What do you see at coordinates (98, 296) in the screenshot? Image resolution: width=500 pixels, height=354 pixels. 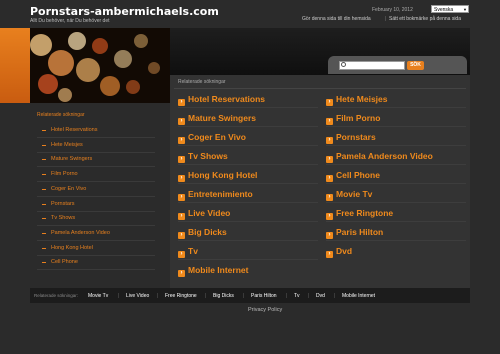 I see `footer-link: Movie Tv` at bounding box center [98, 296].